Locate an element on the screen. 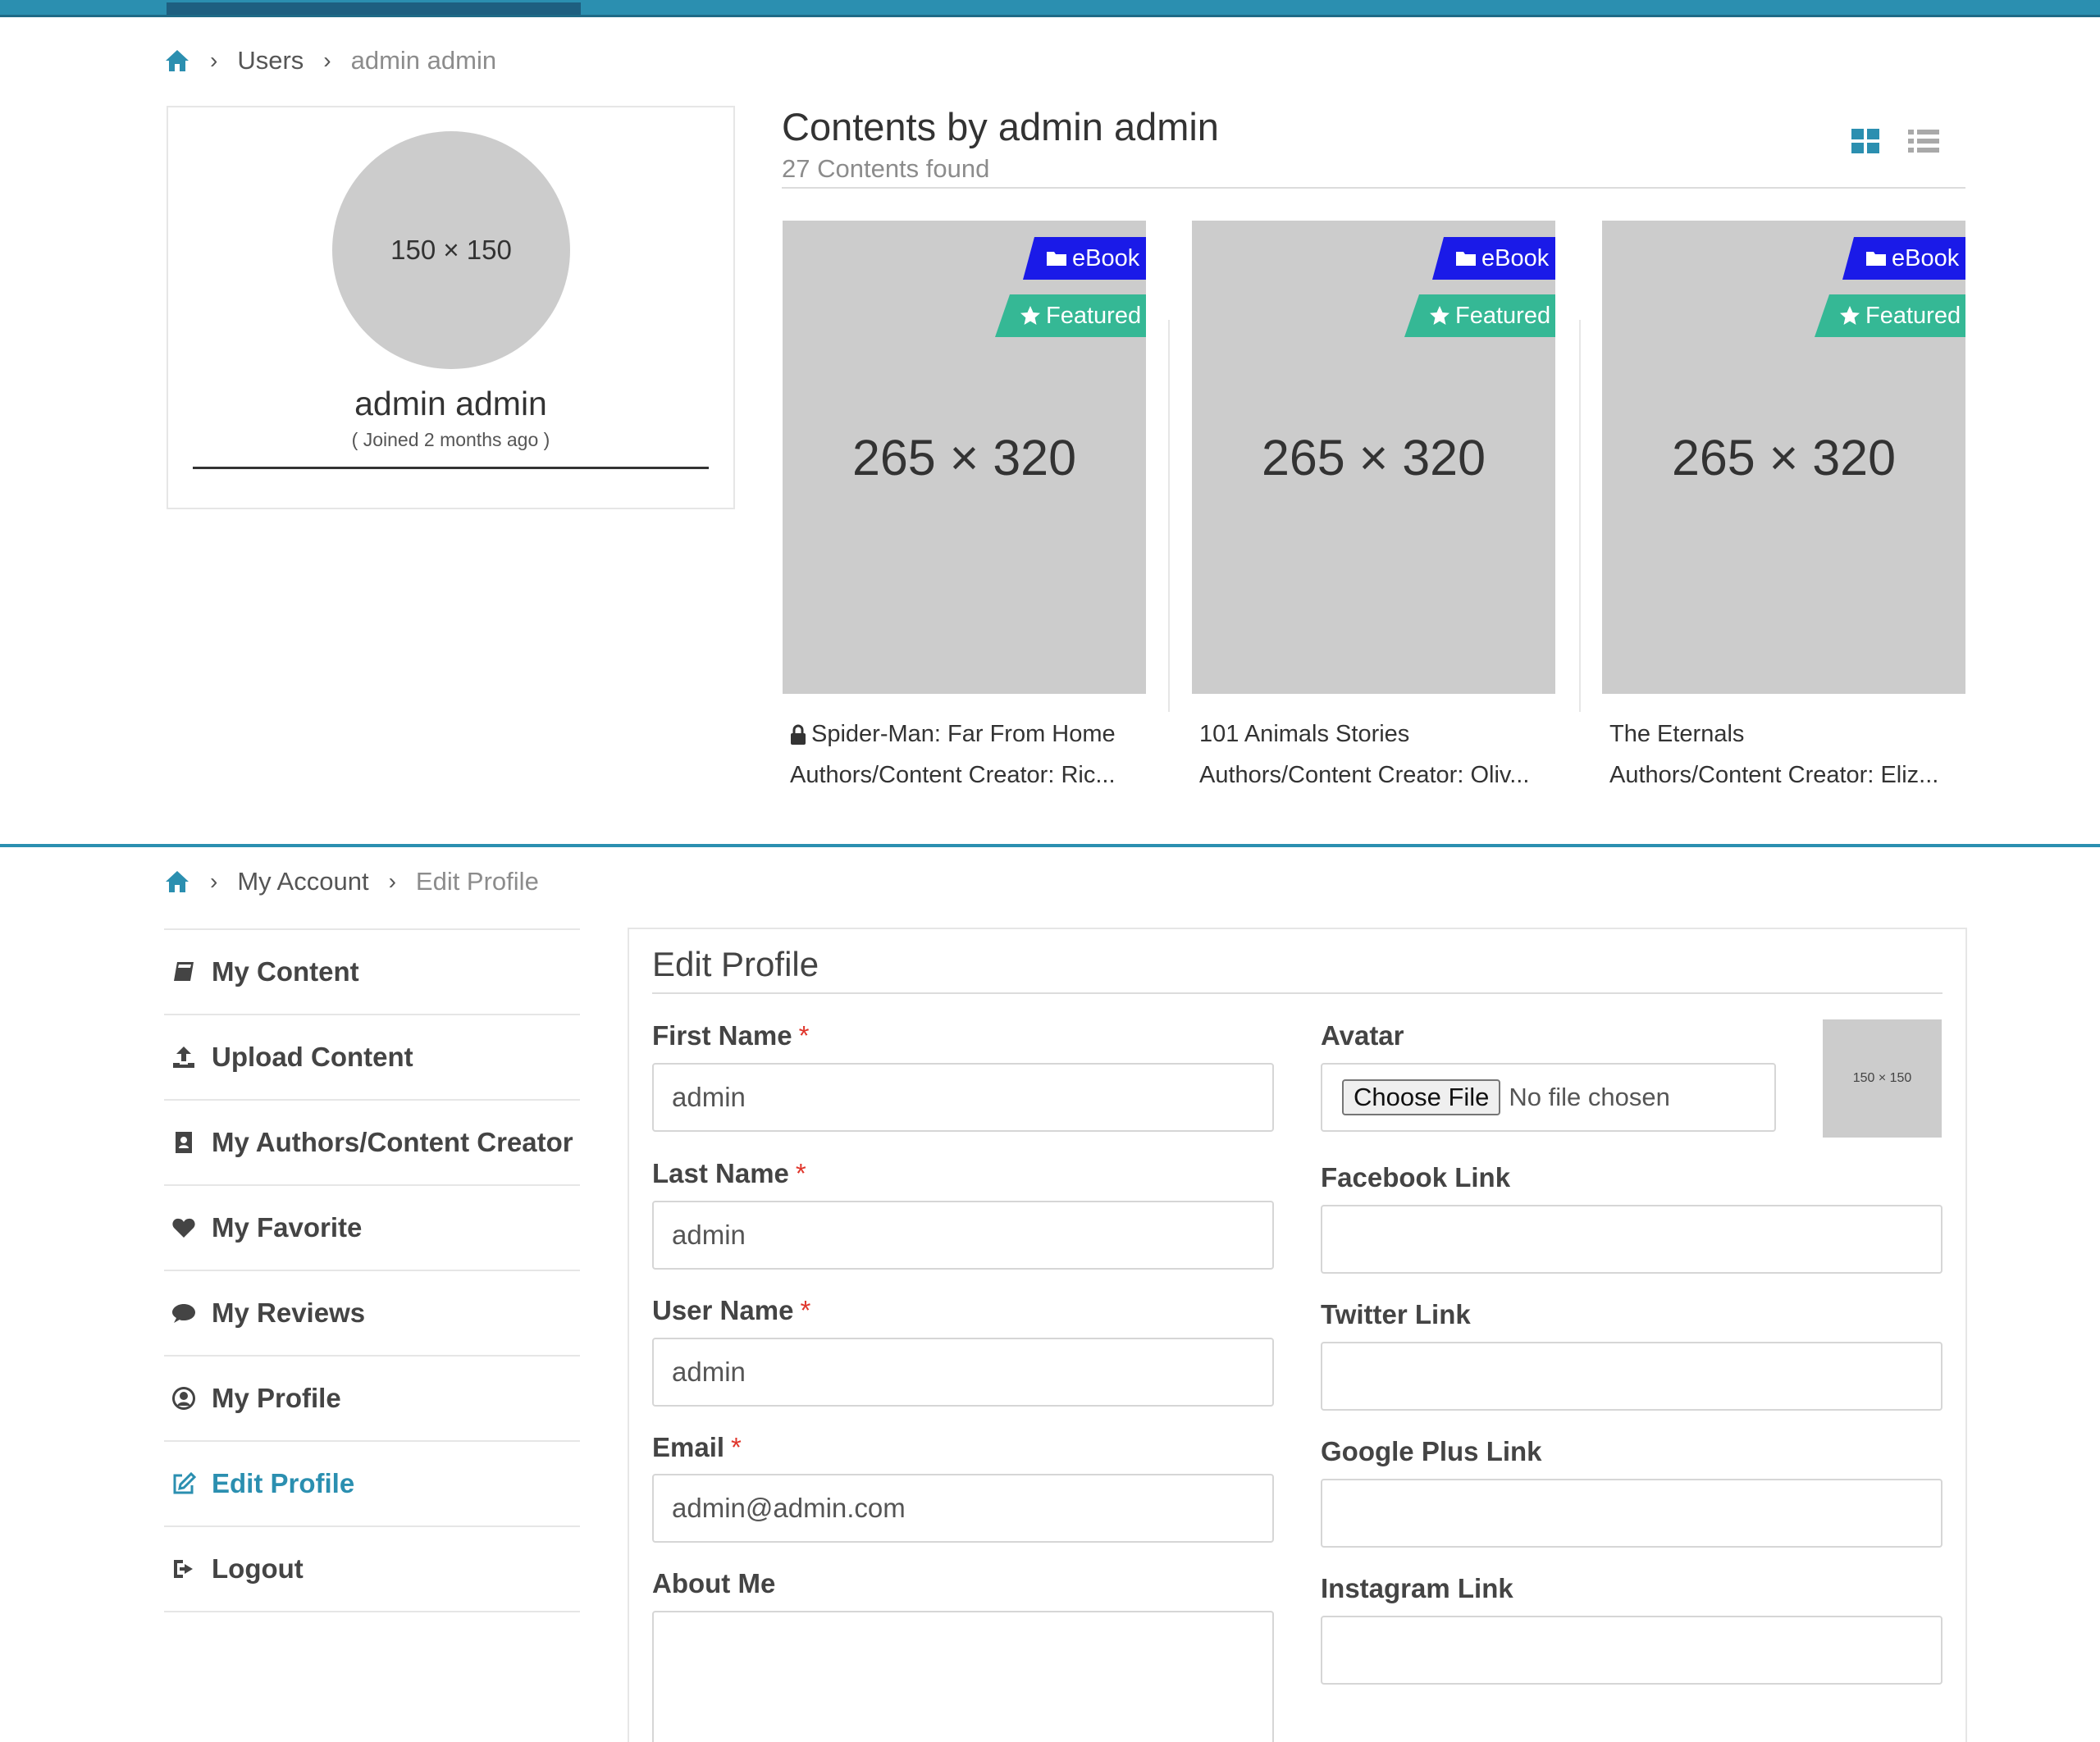  side-item-my-profile: My Profile is located at coordinates (372, 1400).